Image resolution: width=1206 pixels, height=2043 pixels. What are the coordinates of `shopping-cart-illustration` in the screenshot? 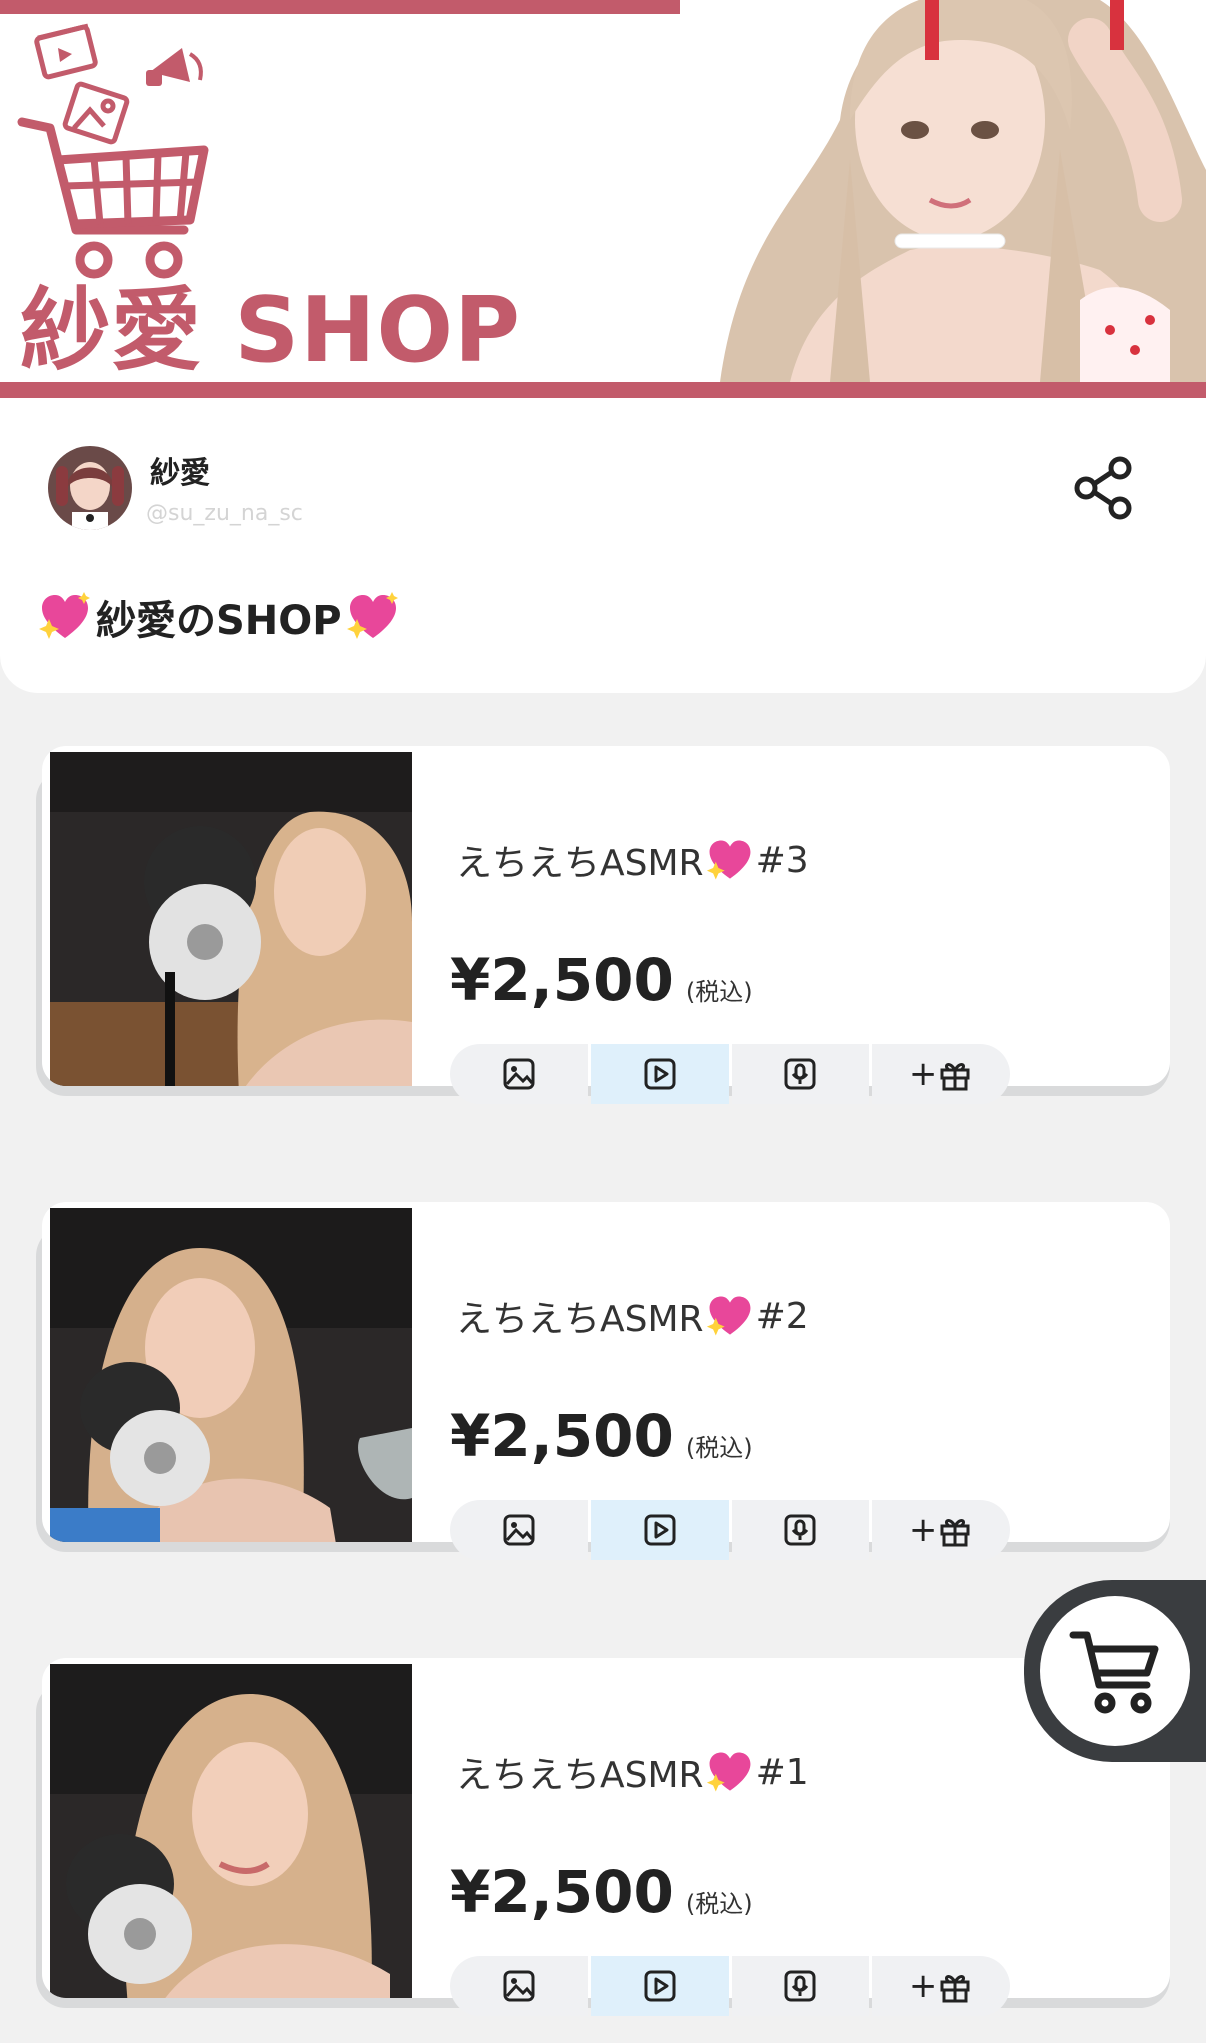 It's located at (113, 151).